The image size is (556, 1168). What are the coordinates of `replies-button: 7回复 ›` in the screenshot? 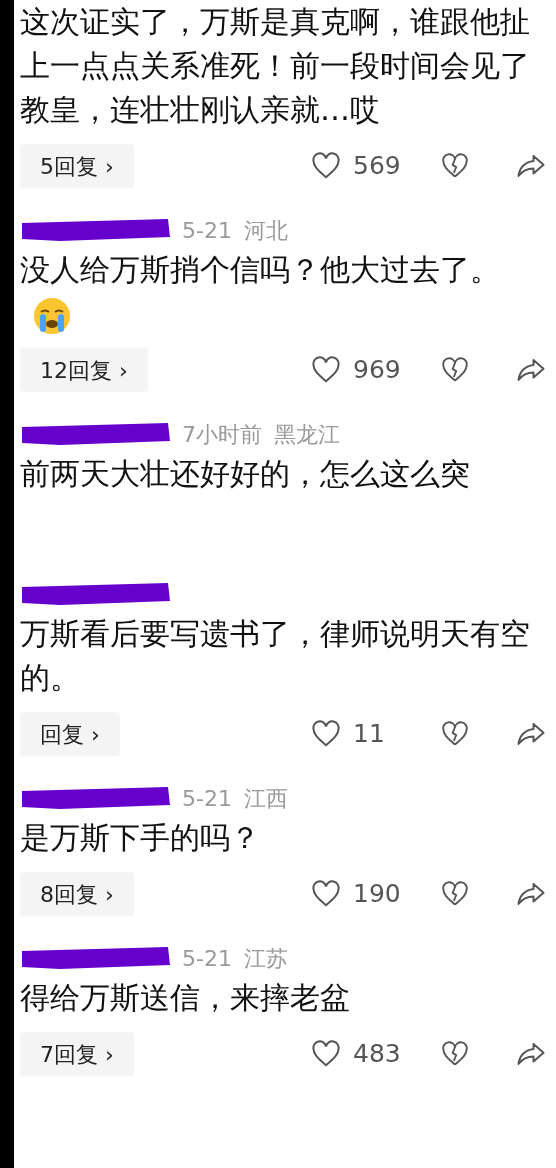 It's located at (77, 1054).